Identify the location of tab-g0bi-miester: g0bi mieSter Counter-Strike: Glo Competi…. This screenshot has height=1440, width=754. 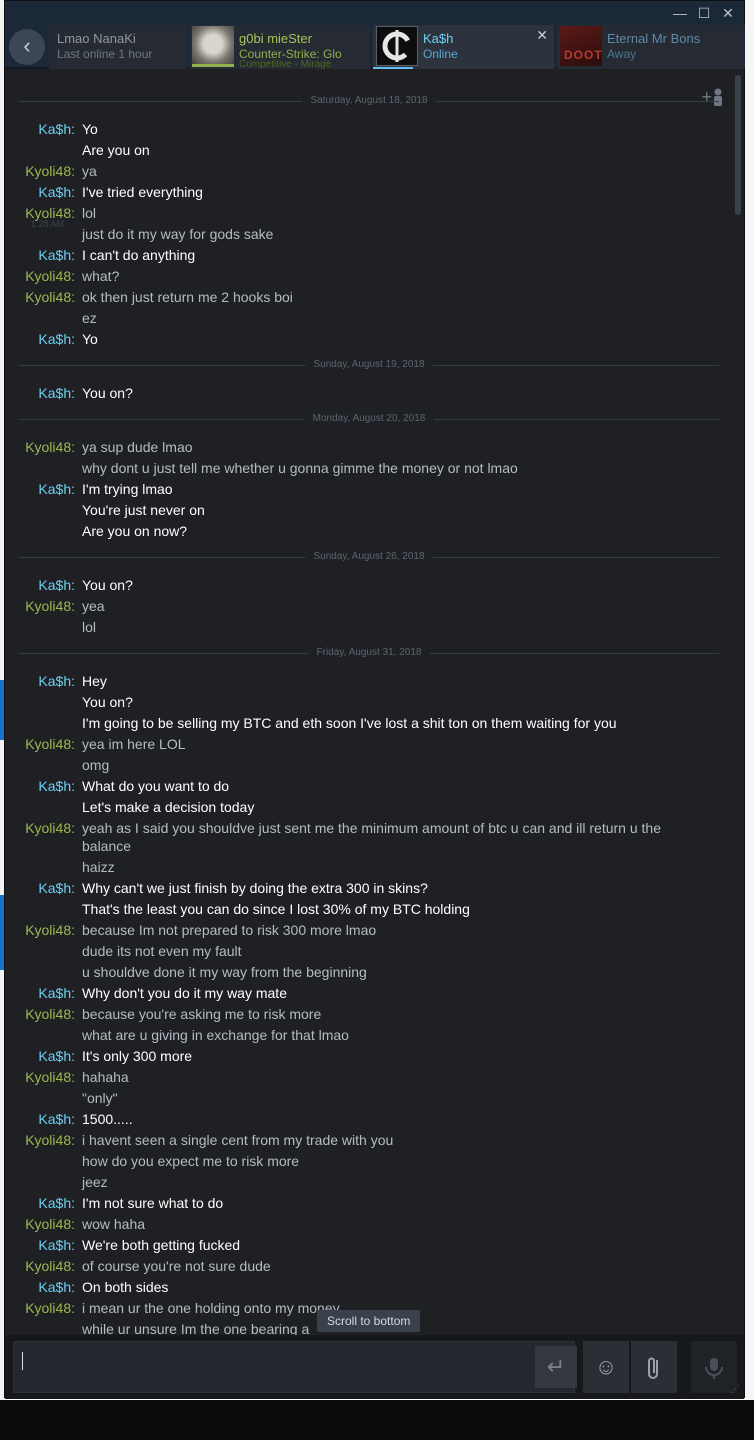
(280, 47).